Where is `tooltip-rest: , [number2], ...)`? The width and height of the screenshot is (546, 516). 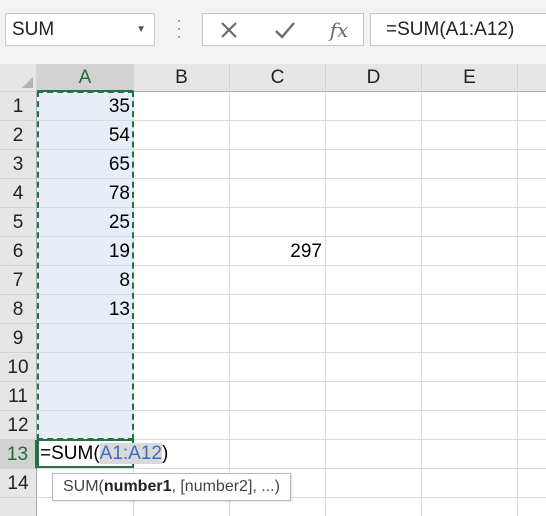 tooltip-rest: , [number2], ...) is located at coordinates (225, 486).